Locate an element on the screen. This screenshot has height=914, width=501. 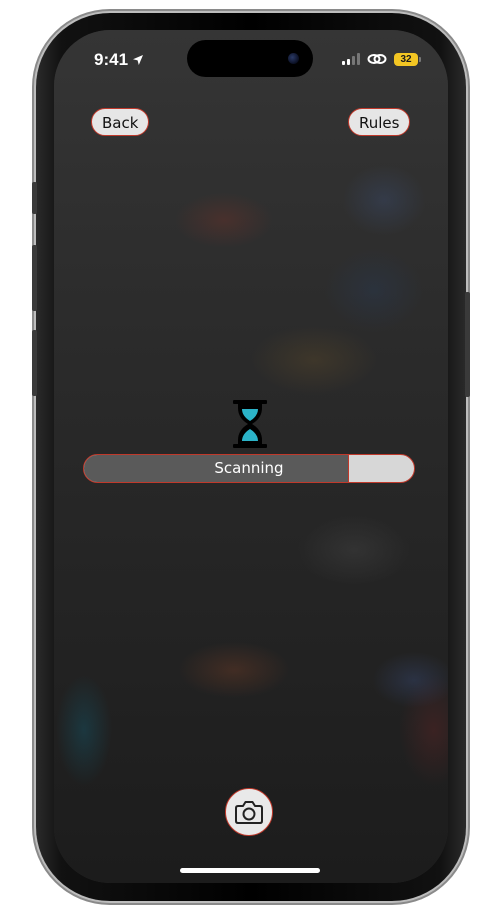
status-icons: 32 is located at coordinates (381, 59).